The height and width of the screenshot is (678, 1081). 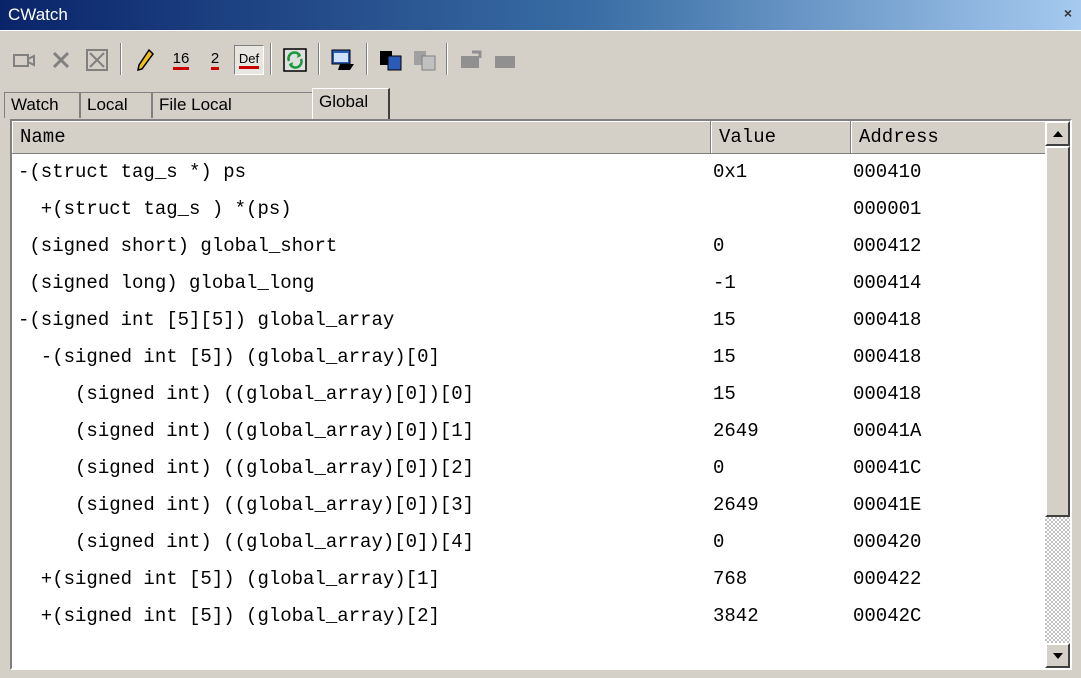 I want to click on watch-add-icon, so click(x=25, y=60).